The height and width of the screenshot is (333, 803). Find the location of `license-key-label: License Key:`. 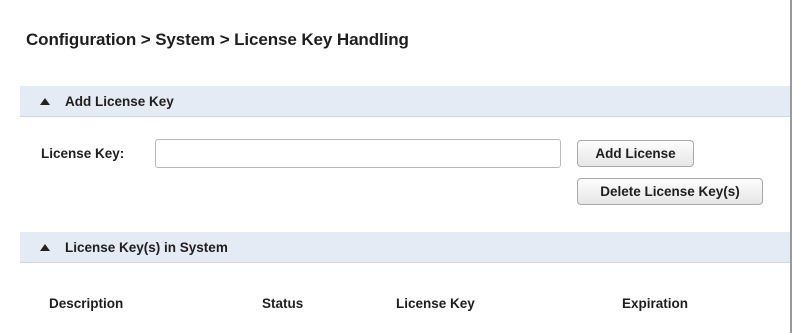

license-key-label: License Key: is located at coordinates (83, 153).